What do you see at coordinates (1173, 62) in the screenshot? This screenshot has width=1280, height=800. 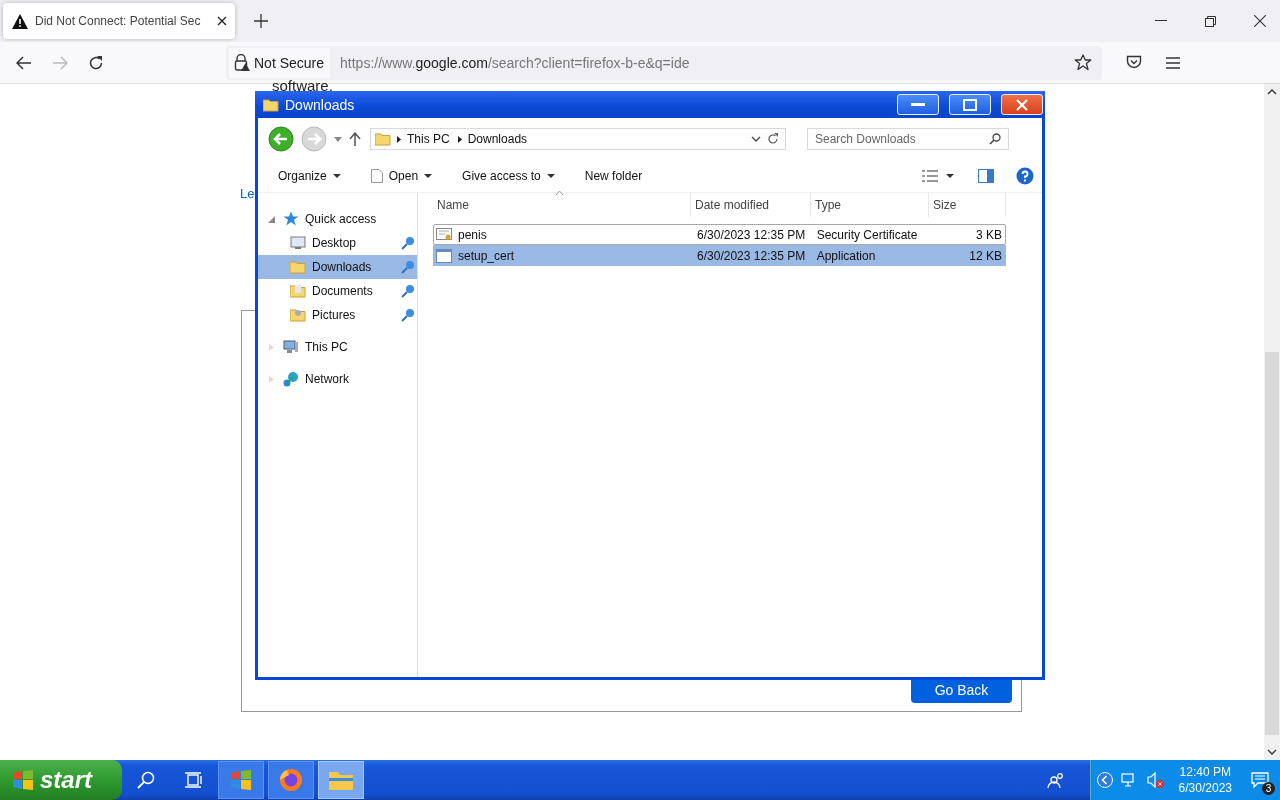 I see `menu-icon` at bounding box center [1173, 62].